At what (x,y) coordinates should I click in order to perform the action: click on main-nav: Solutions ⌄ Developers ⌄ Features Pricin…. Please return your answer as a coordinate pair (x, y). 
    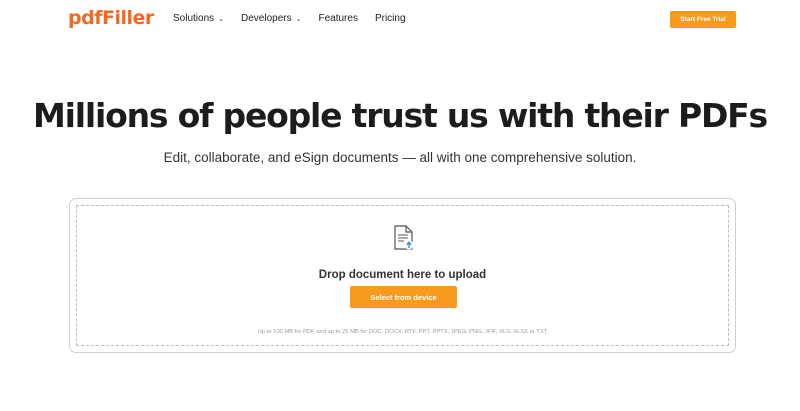
    Looking at the image, I should click on (298, 18).